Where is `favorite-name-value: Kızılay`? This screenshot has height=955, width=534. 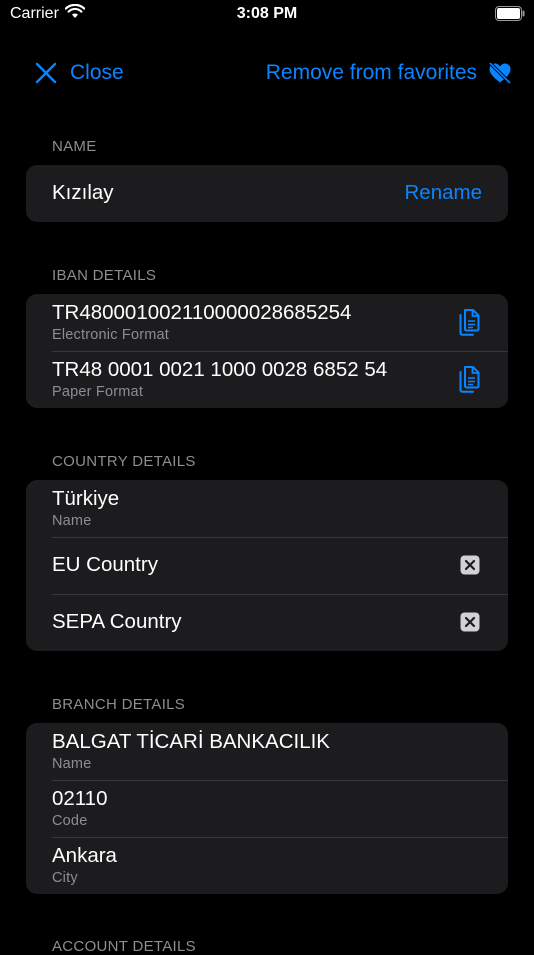
favorite-name-value: Kızılay is located at coordinates (83, 192).